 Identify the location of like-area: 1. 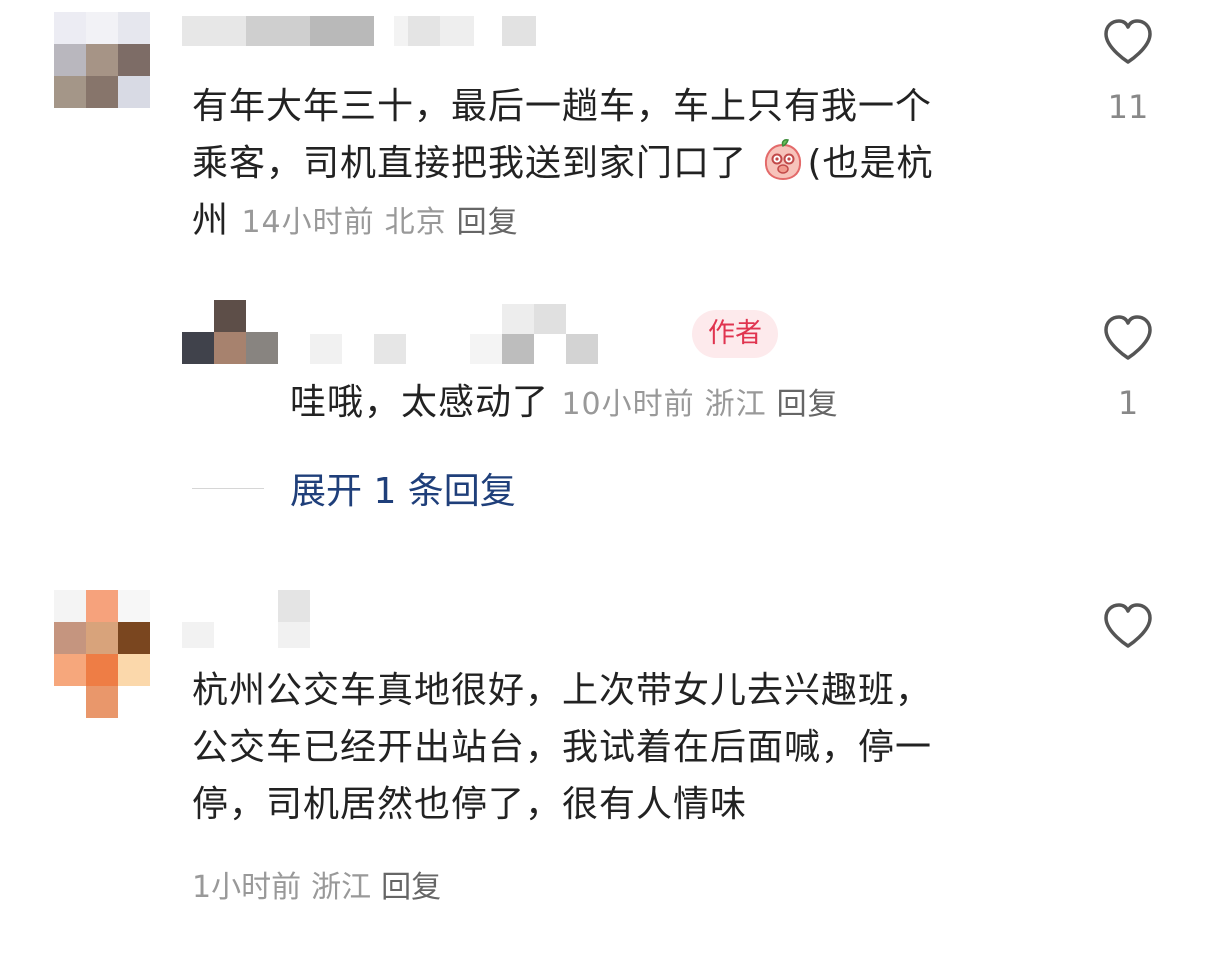
(1128, 368).